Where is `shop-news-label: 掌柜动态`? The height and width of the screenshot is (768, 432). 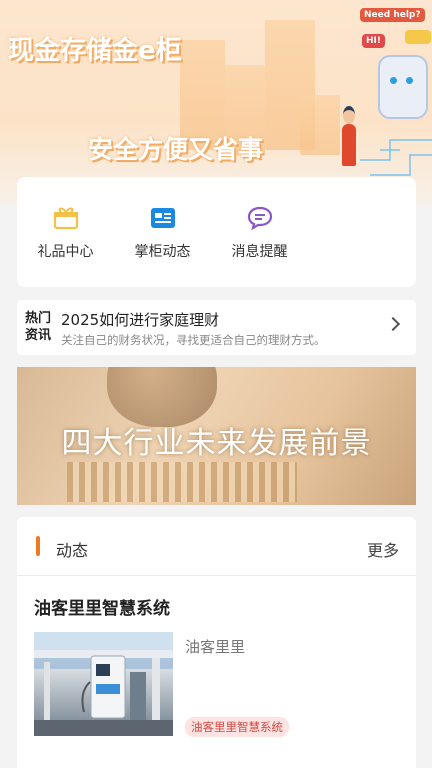 shop-news-label: 掌柜动态 is located at coordinates (162, 252).